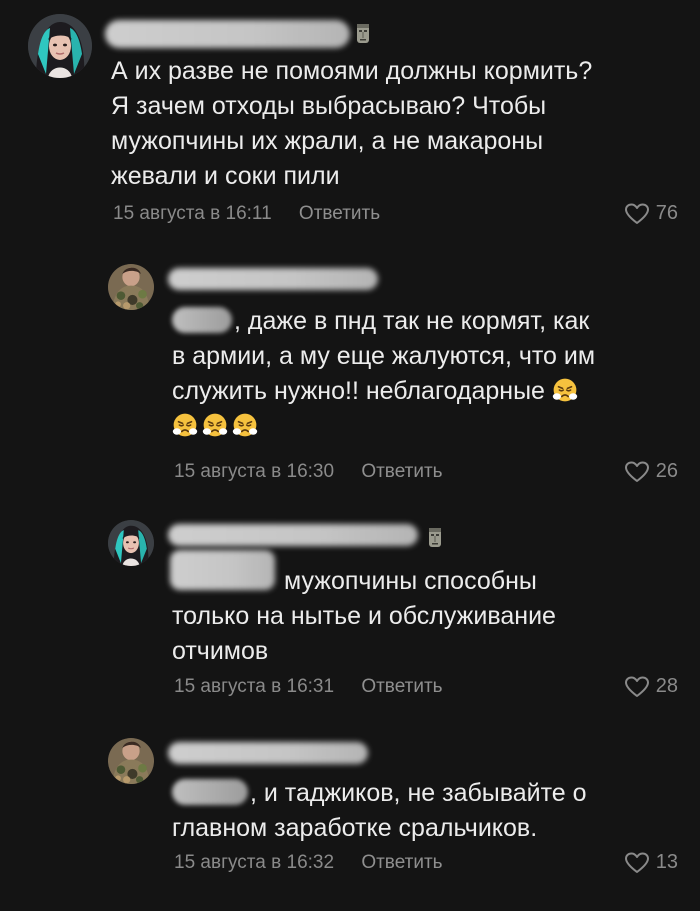  I want to click on comment-text-line: , даже в пнд так не кормят, как, so click(383, 321).